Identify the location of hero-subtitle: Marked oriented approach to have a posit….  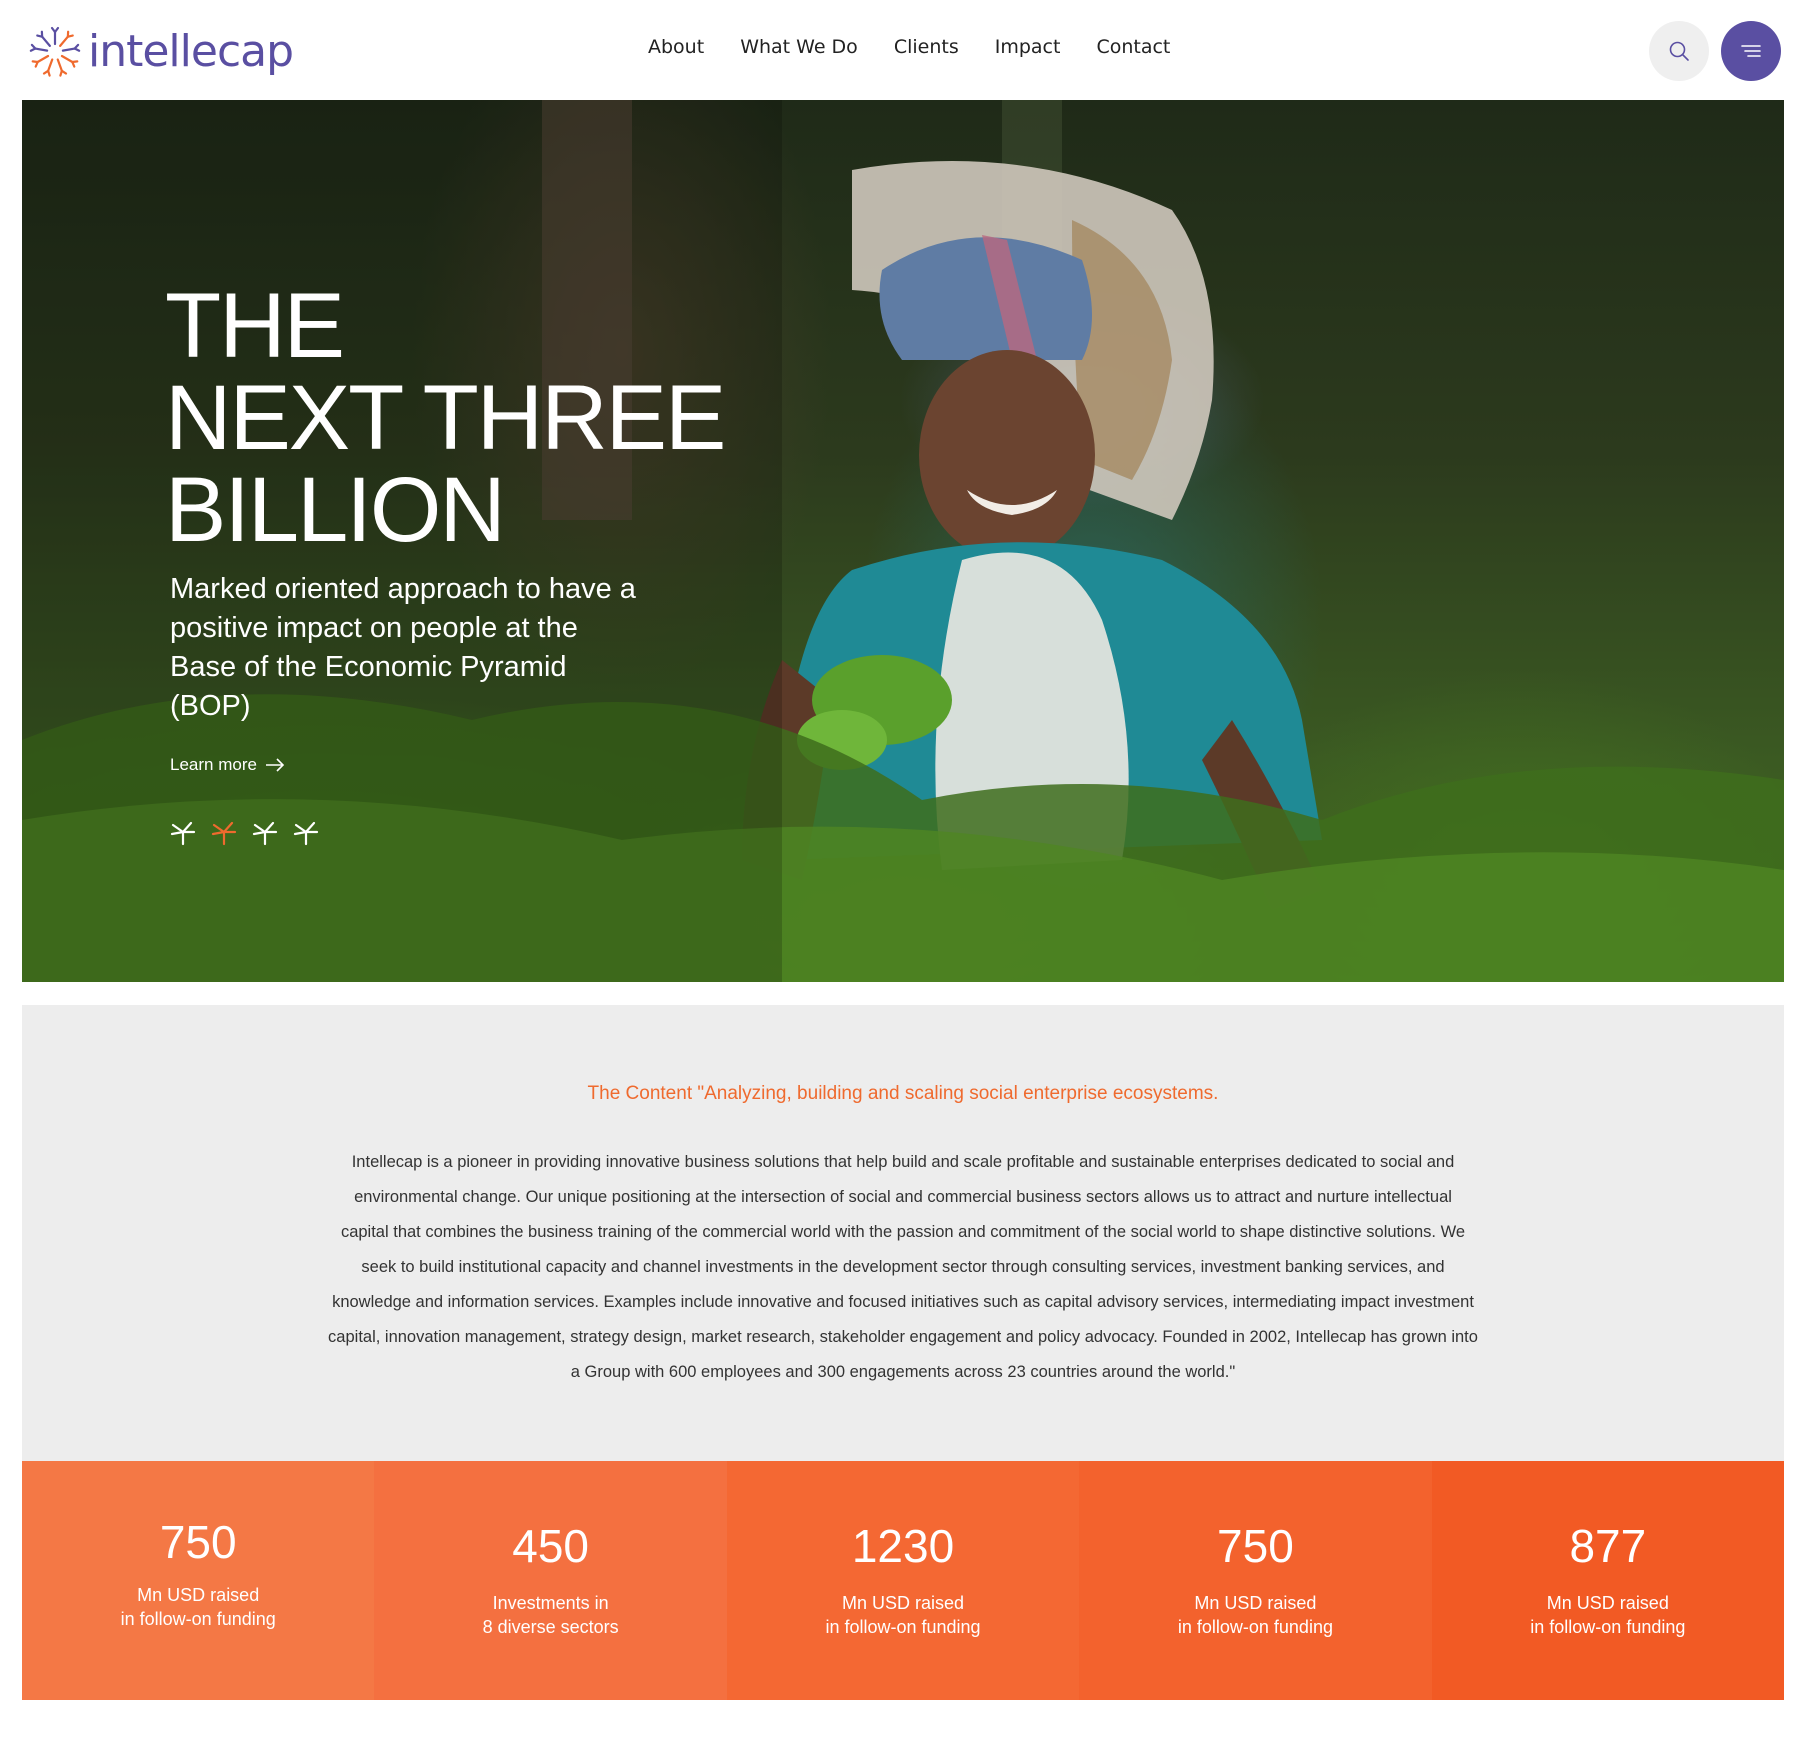
(403, 647).